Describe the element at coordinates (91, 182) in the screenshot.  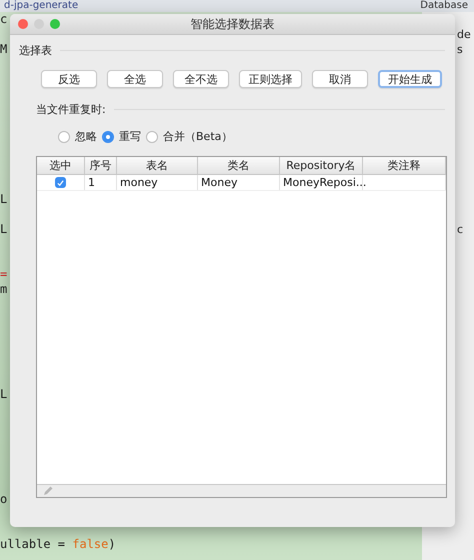
I see `table-cell: 1` at that location.